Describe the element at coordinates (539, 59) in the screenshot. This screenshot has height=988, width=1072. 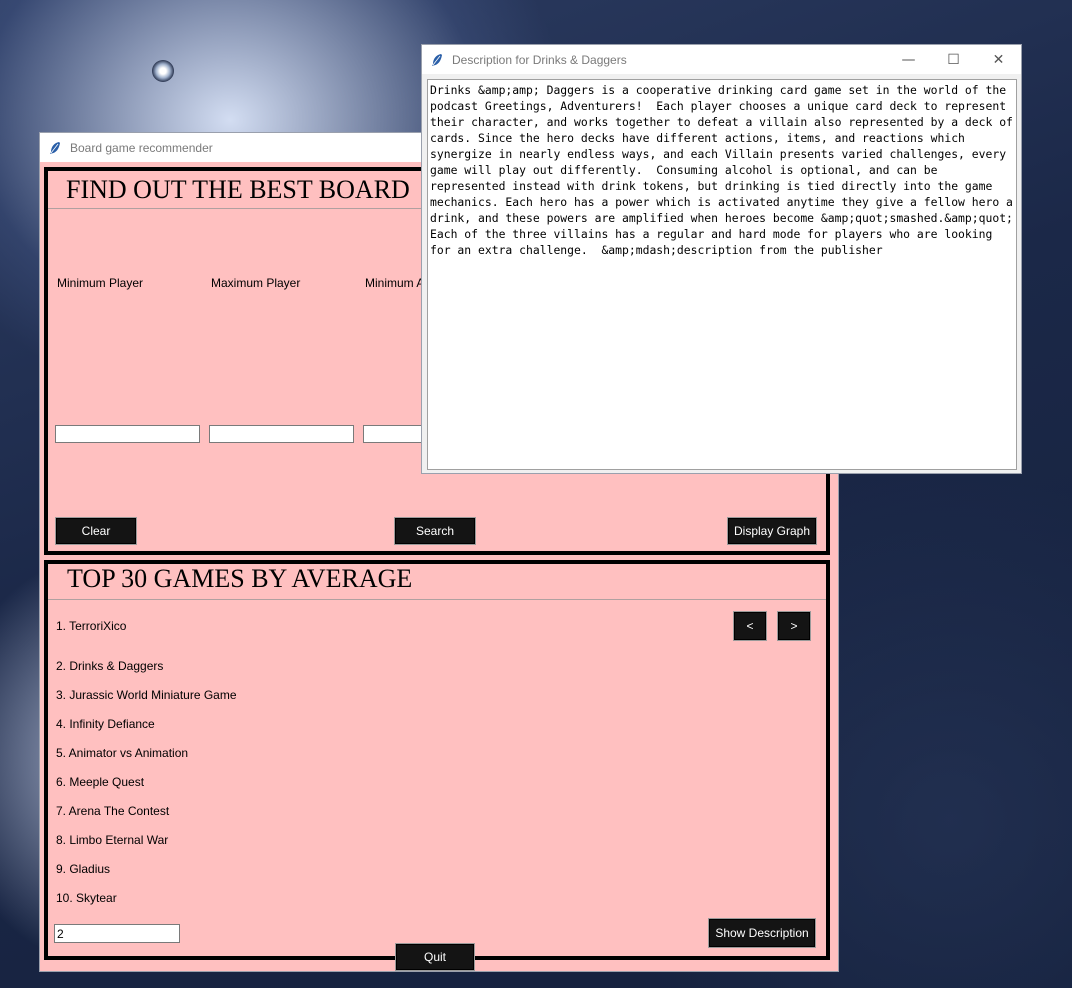
I see `description-window-title: Description for Drinks & Daggers` at that location.